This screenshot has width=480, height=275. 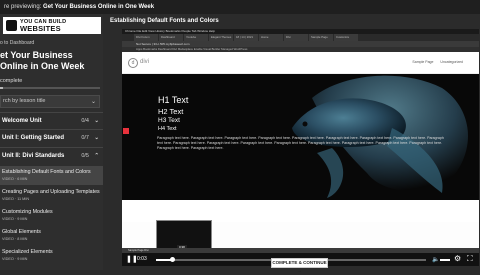 I want to click on site-brand: divi, so click(x=145, y=62).